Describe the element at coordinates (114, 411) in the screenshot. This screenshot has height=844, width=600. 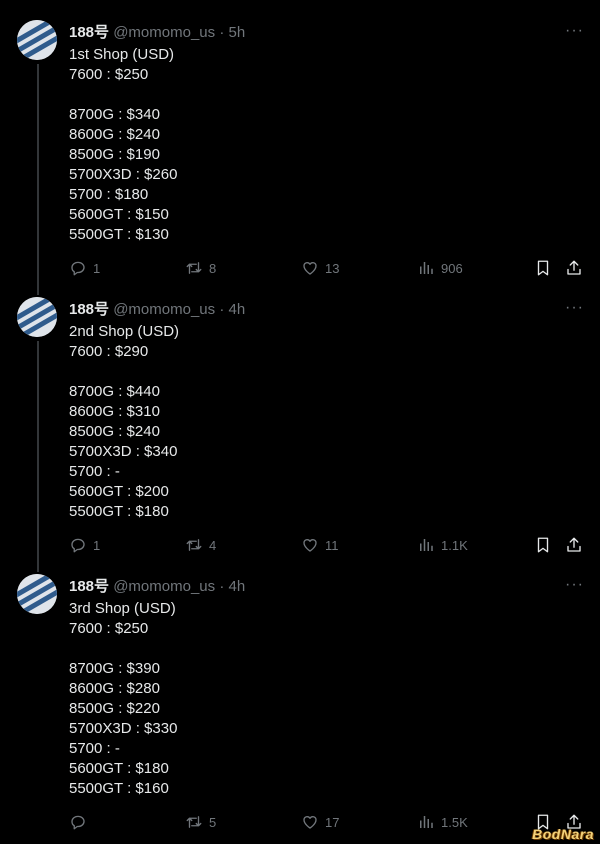
I see `tweet-text-line: 8600G : $310` at that location.